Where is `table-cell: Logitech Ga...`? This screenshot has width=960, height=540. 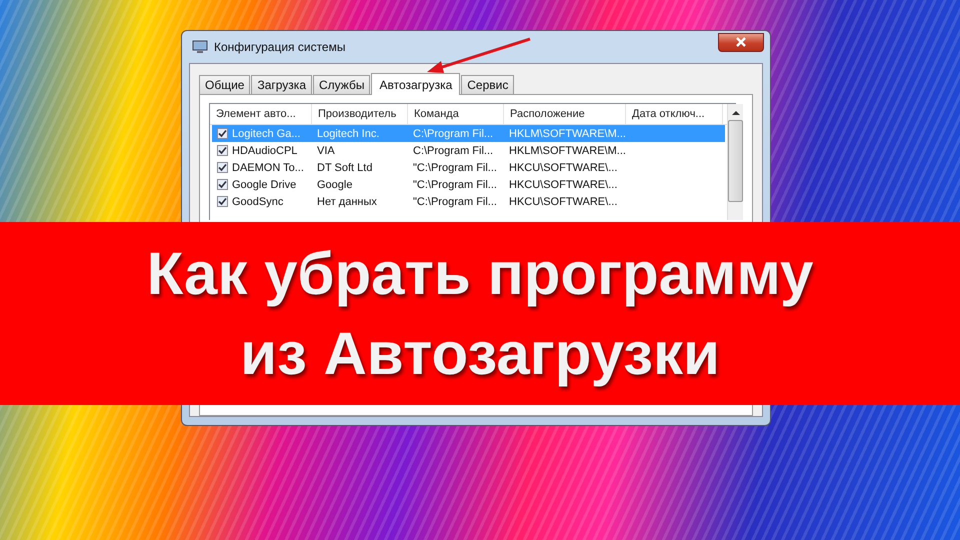 table-cell: Logitech Ga... is located at coordinates (266, 134).